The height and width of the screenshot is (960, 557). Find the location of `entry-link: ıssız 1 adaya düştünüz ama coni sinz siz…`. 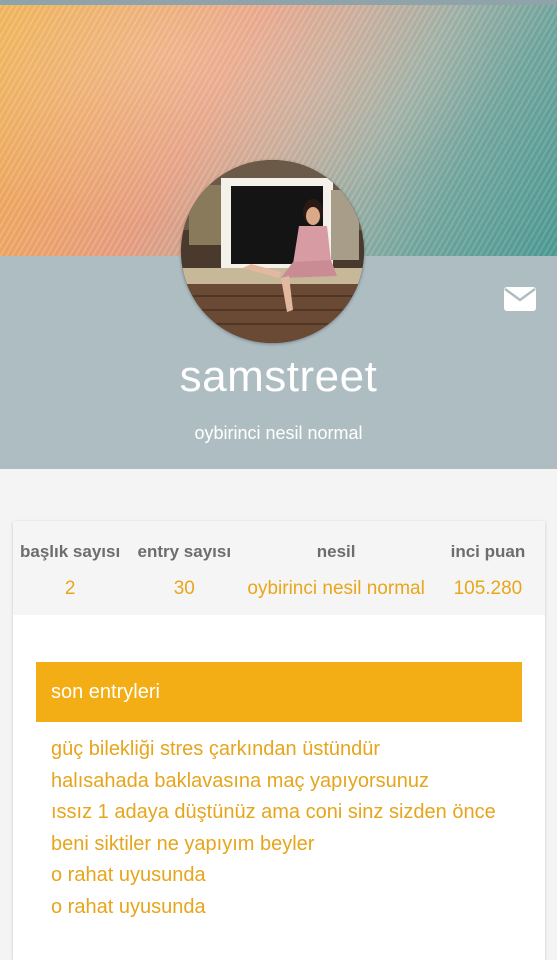

entry-link: ıssız 1 adaya düştünüz ama coni sinz siz… is located at coordinates (281, 813).